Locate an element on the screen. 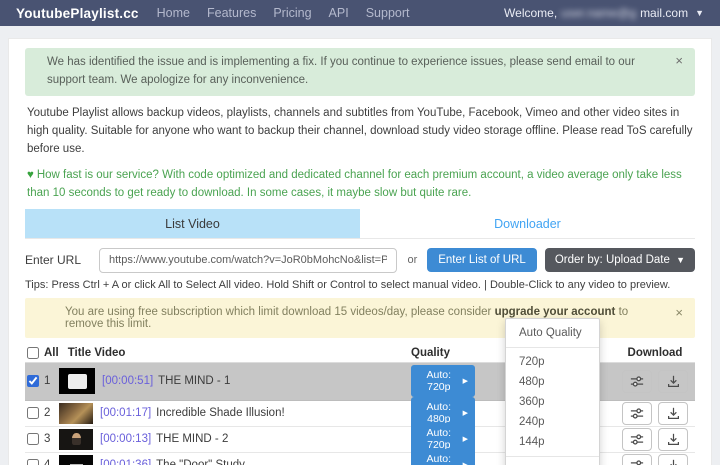 Image resolution: width=720 pixels, height=465 pixels. header-title-video: Title Video is located at coordinates (96, 352).